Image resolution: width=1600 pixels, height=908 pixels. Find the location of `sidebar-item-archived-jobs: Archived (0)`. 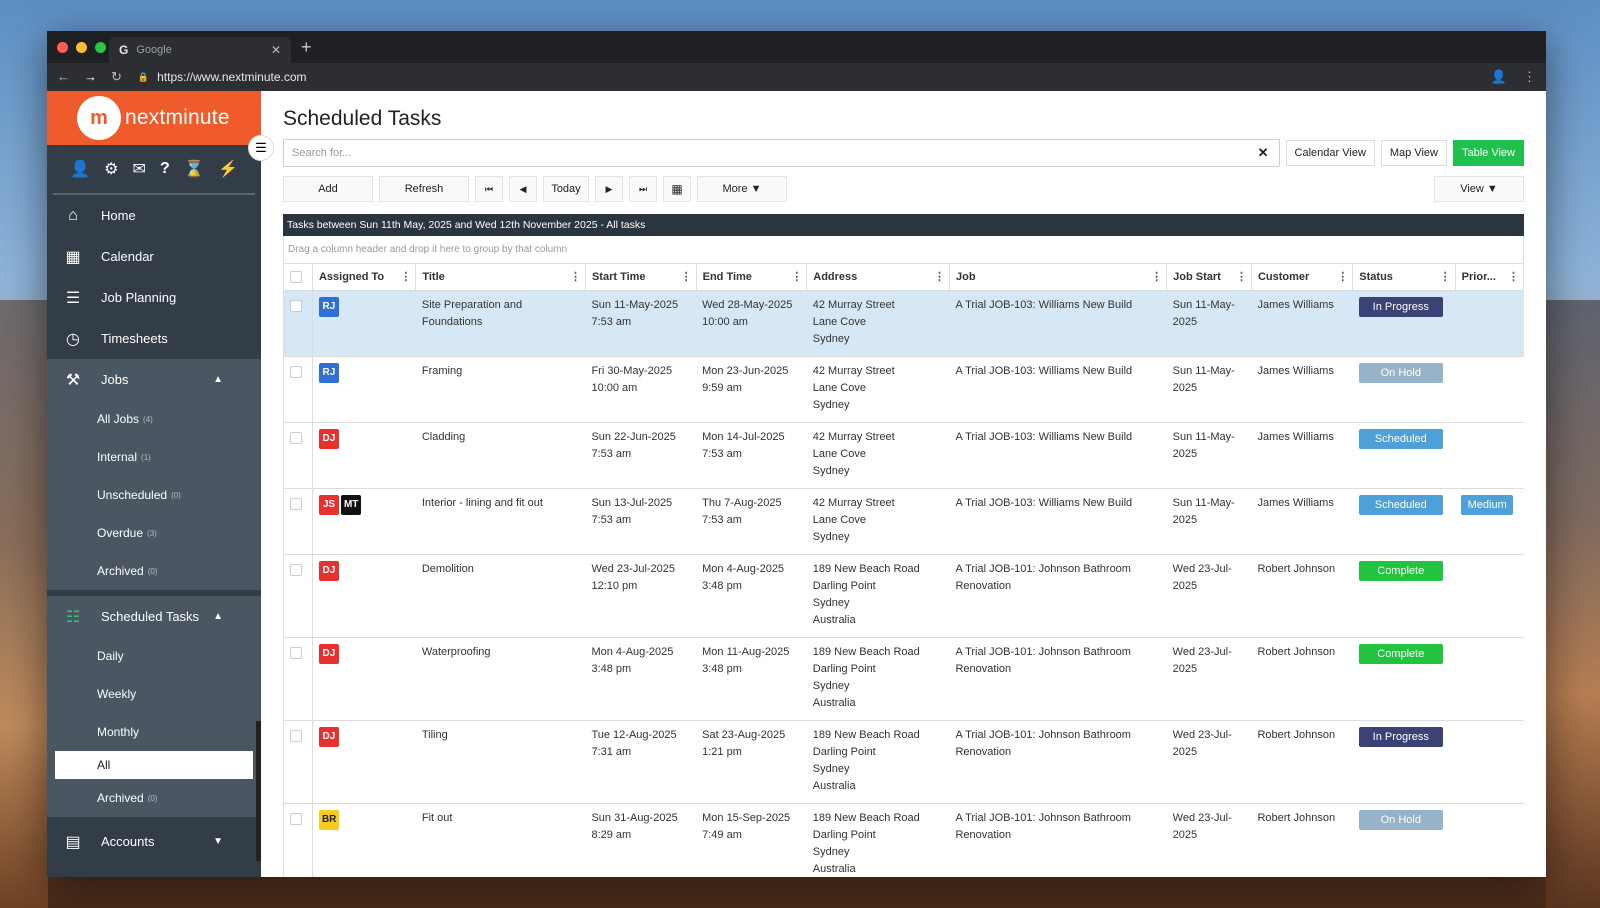

sidebar-item-archived-jobs: Archived (0) is located at coordinates (154, 571).